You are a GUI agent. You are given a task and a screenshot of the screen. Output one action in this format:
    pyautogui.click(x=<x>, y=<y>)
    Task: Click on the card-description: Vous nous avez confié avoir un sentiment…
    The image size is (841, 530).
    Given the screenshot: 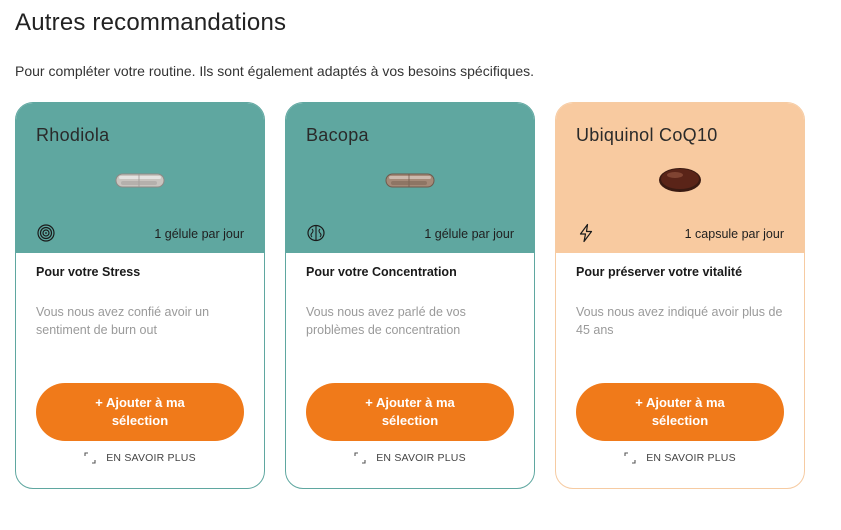 What is the action you would take?
    pyautogui.click(x=123, y=321)
    